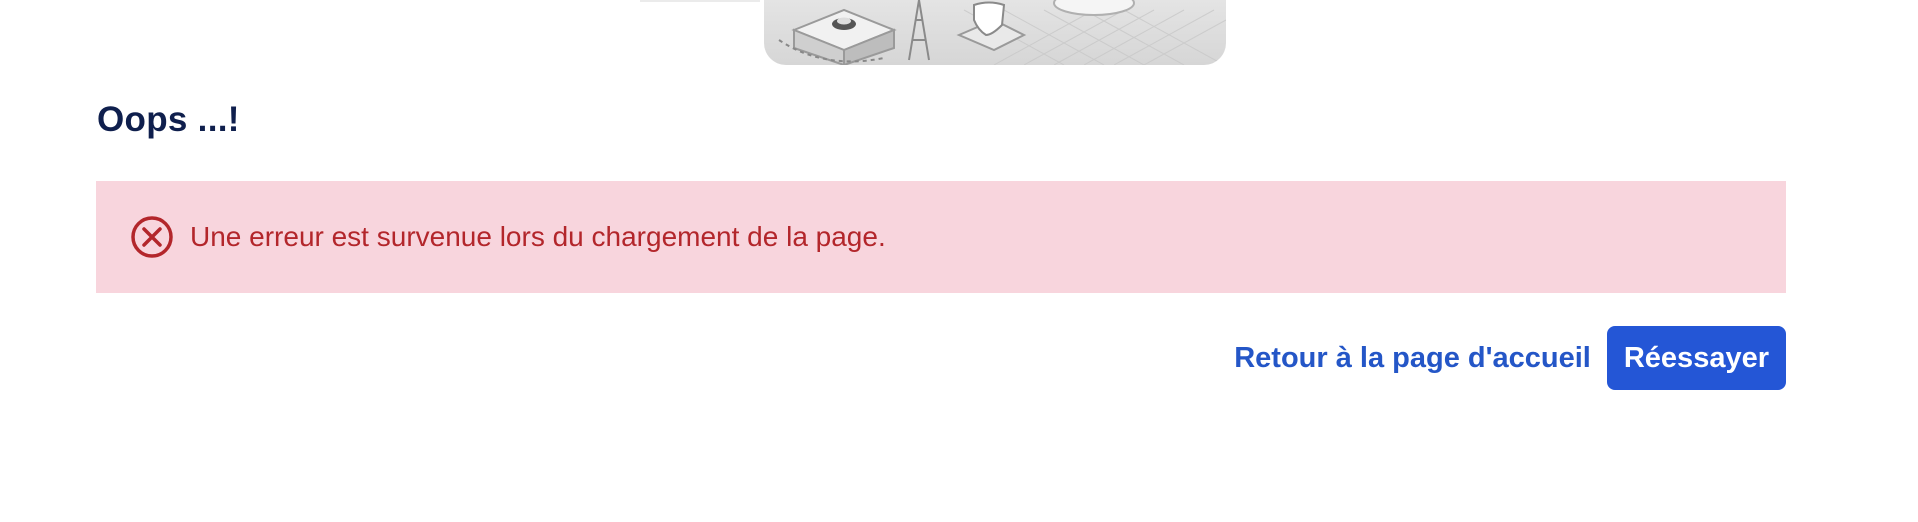 The height and width of the screenshot is (522, 1918). What do you see at coordinates (700, 1) in the screenshot?
I see `illustration-divider` at bounding box center [700, 1].